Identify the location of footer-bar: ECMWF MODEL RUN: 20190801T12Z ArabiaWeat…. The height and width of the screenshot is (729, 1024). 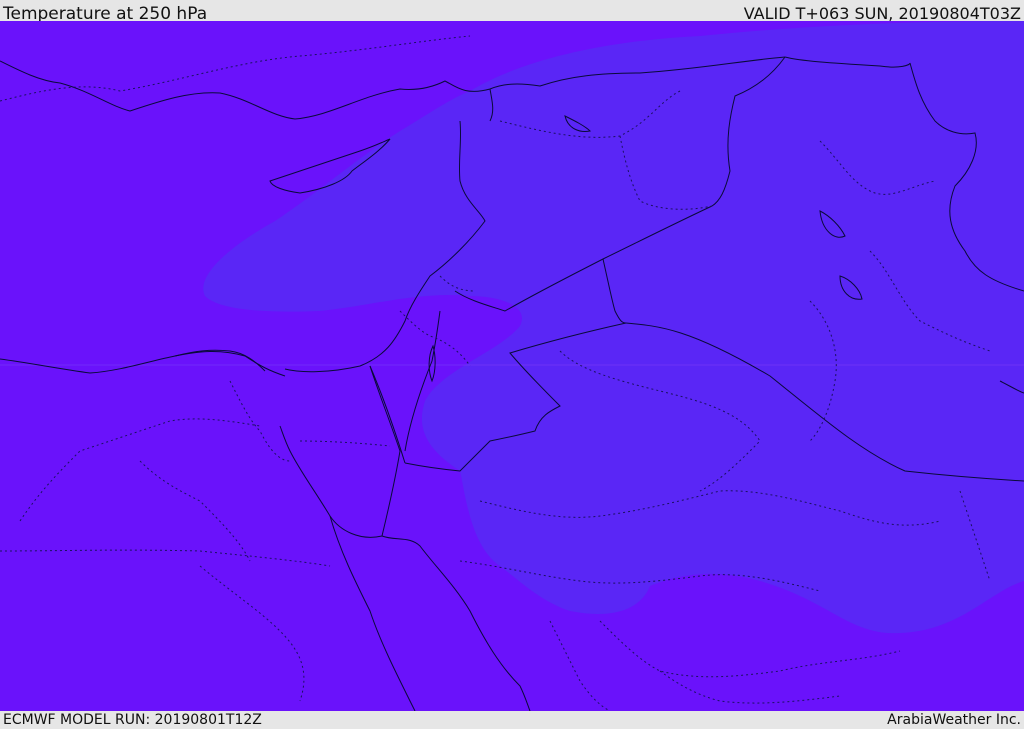
(512, 720).